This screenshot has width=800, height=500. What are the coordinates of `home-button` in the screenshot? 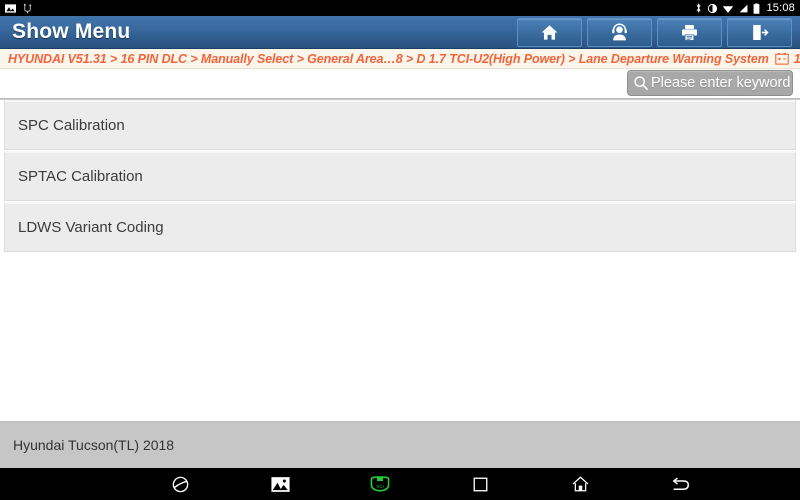 It's located at (549, 32).